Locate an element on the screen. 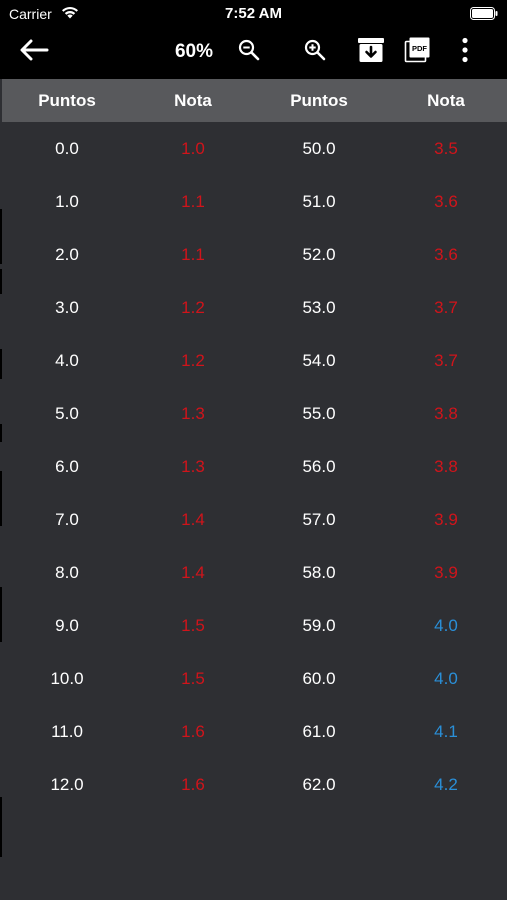 Image resolution: width=507 pixels, height=900 pixels. status-time: 7:52 AM is located at coordinates (253, 13).